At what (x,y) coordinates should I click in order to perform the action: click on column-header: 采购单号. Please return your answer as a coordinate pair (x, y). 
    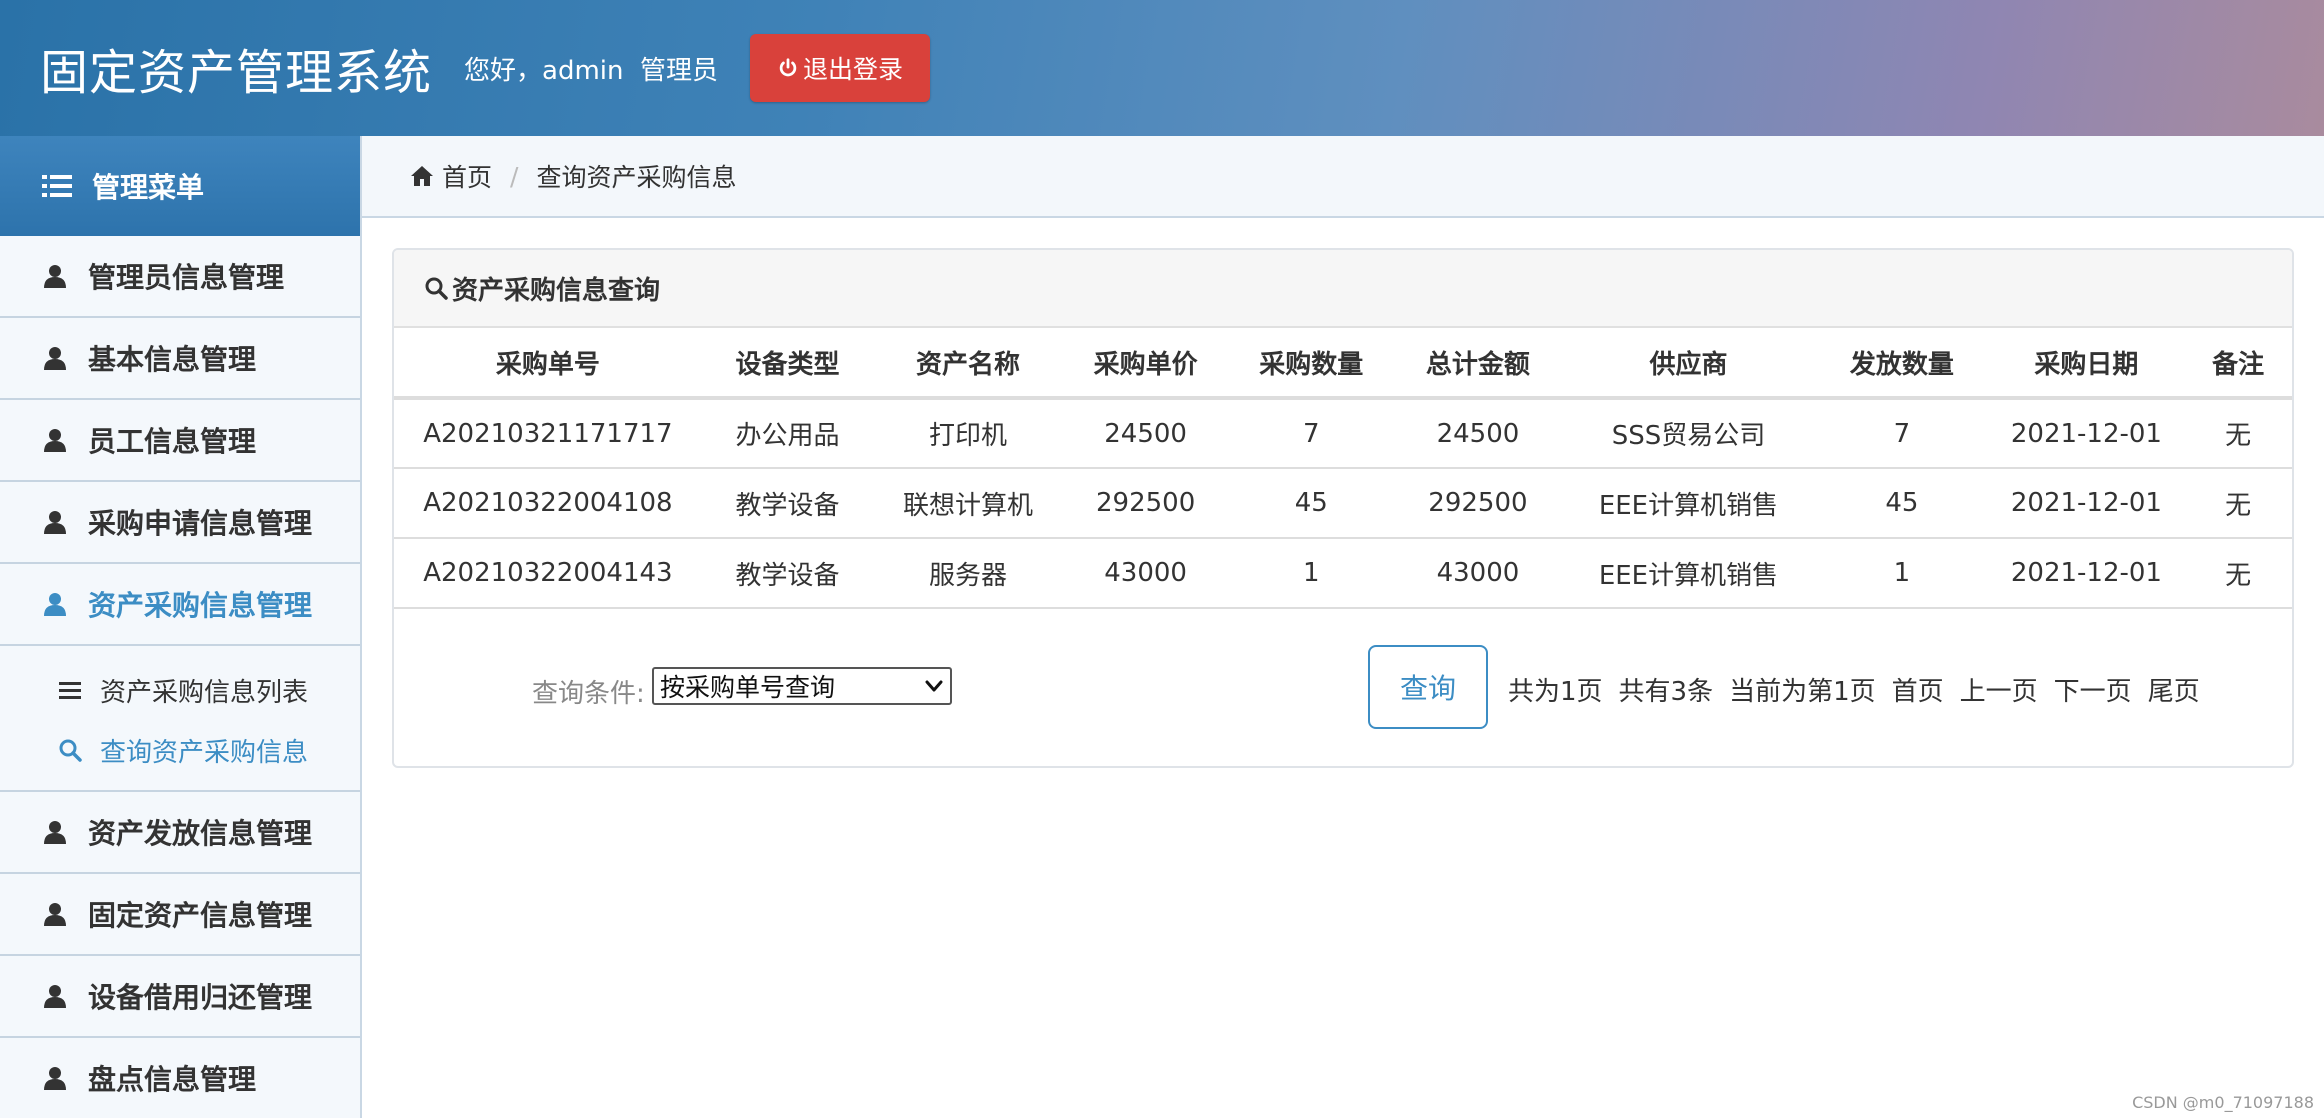
    Looking at the image, I should click on (548, 364).